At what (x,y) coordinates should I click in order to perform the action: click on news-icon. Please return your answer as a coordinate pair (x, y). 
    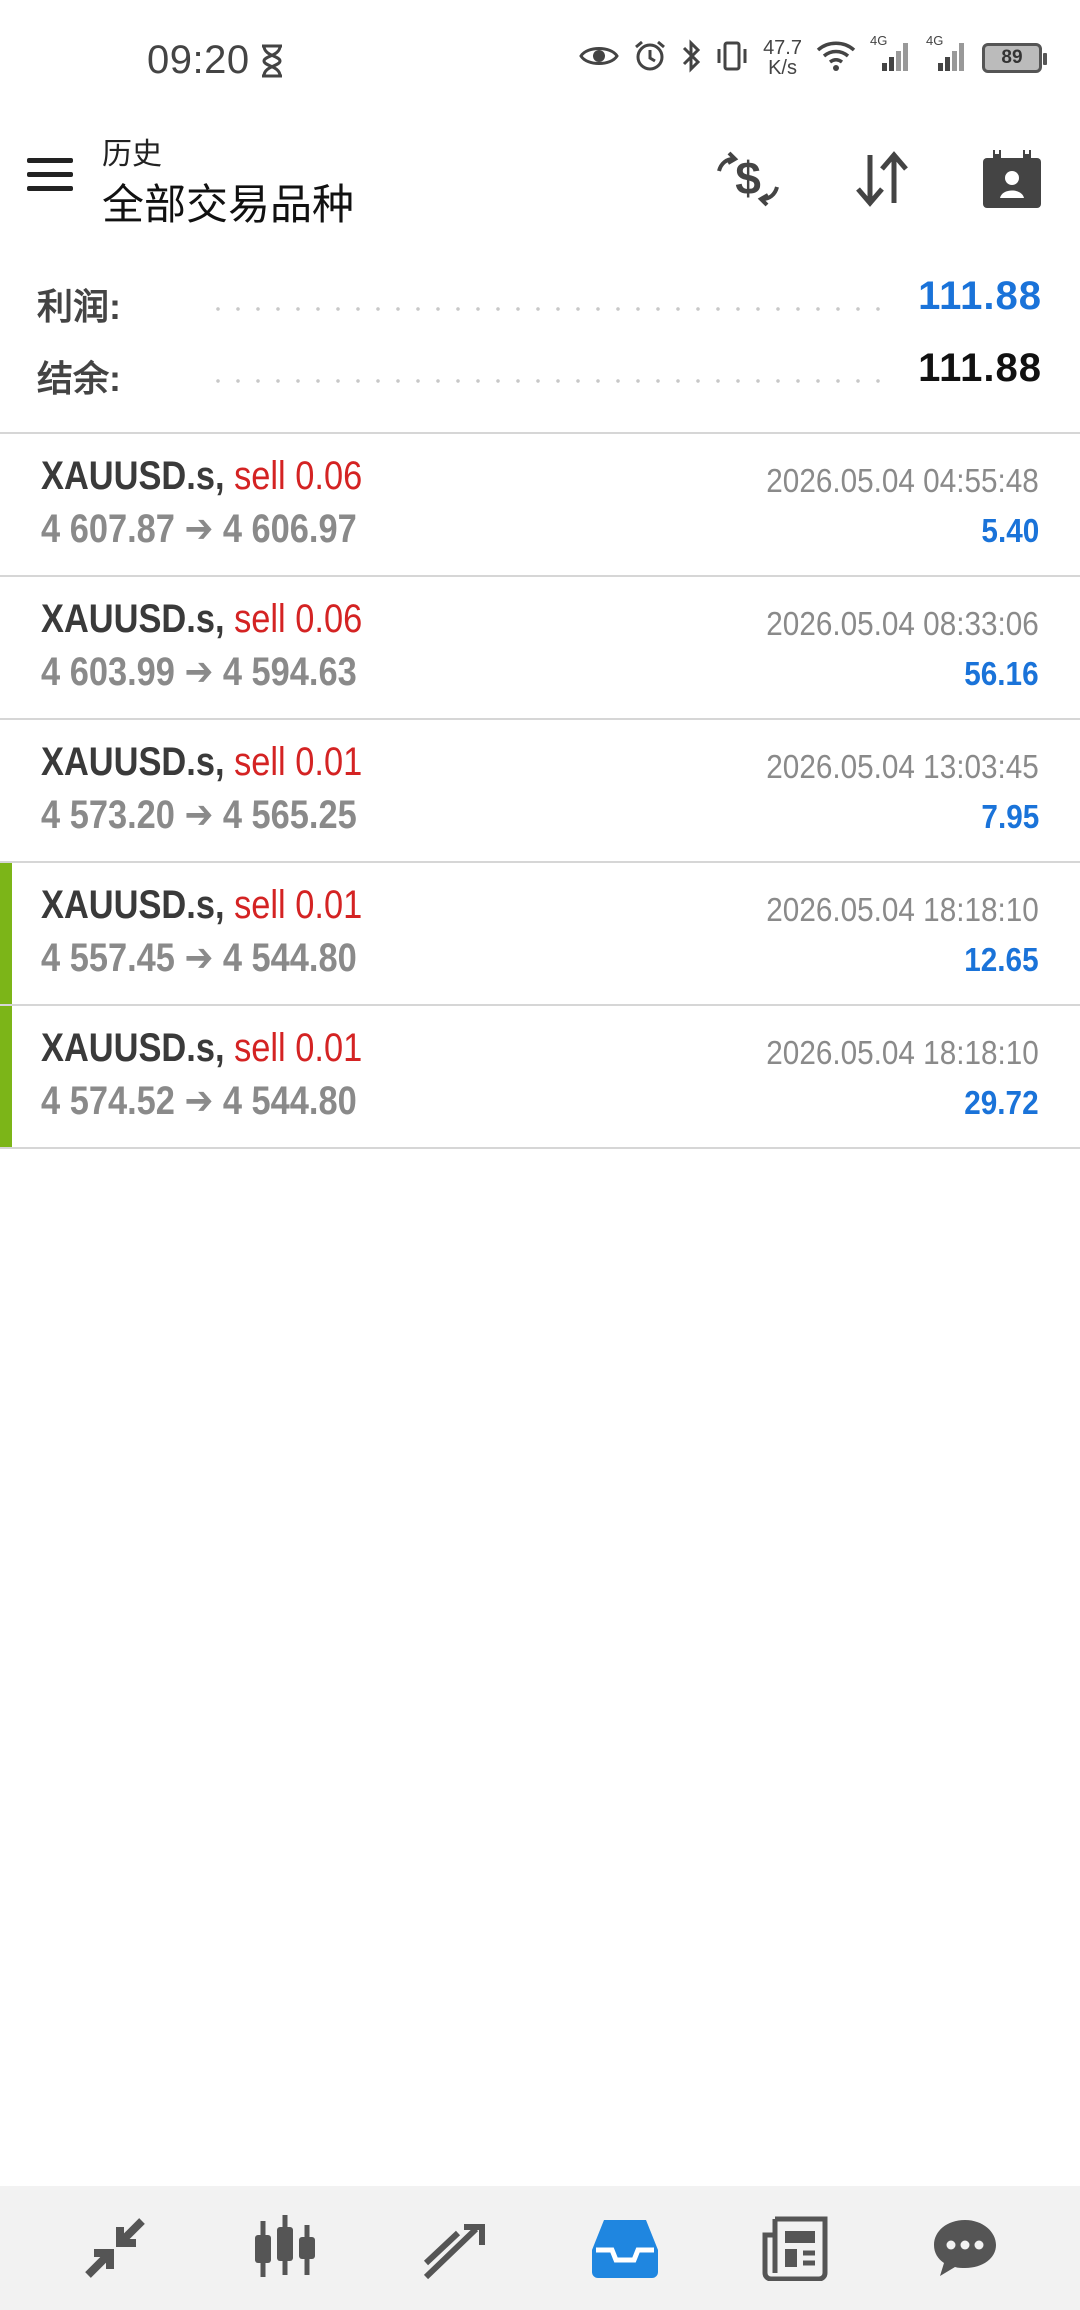
    Looking at the image, I should click on (795, 2248).